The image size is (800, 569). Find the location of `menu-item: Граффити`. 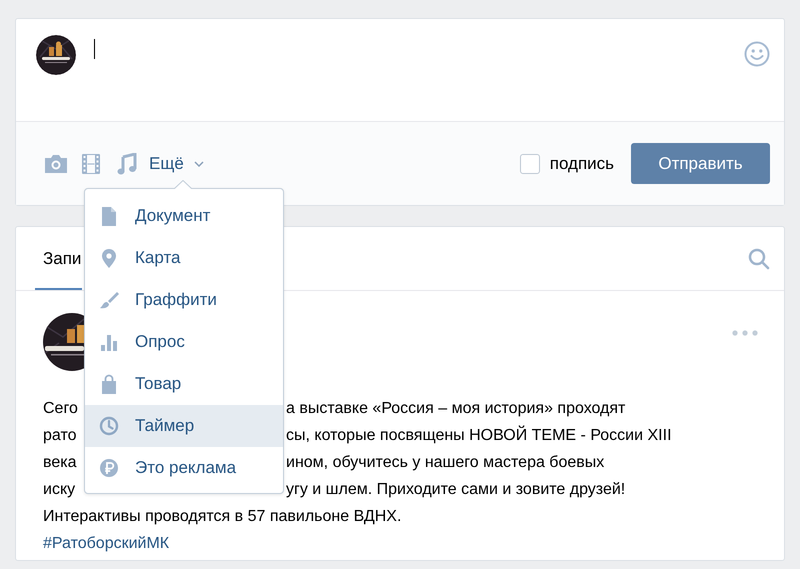

menu-item: Граффити is located at coordinates (184, 300).